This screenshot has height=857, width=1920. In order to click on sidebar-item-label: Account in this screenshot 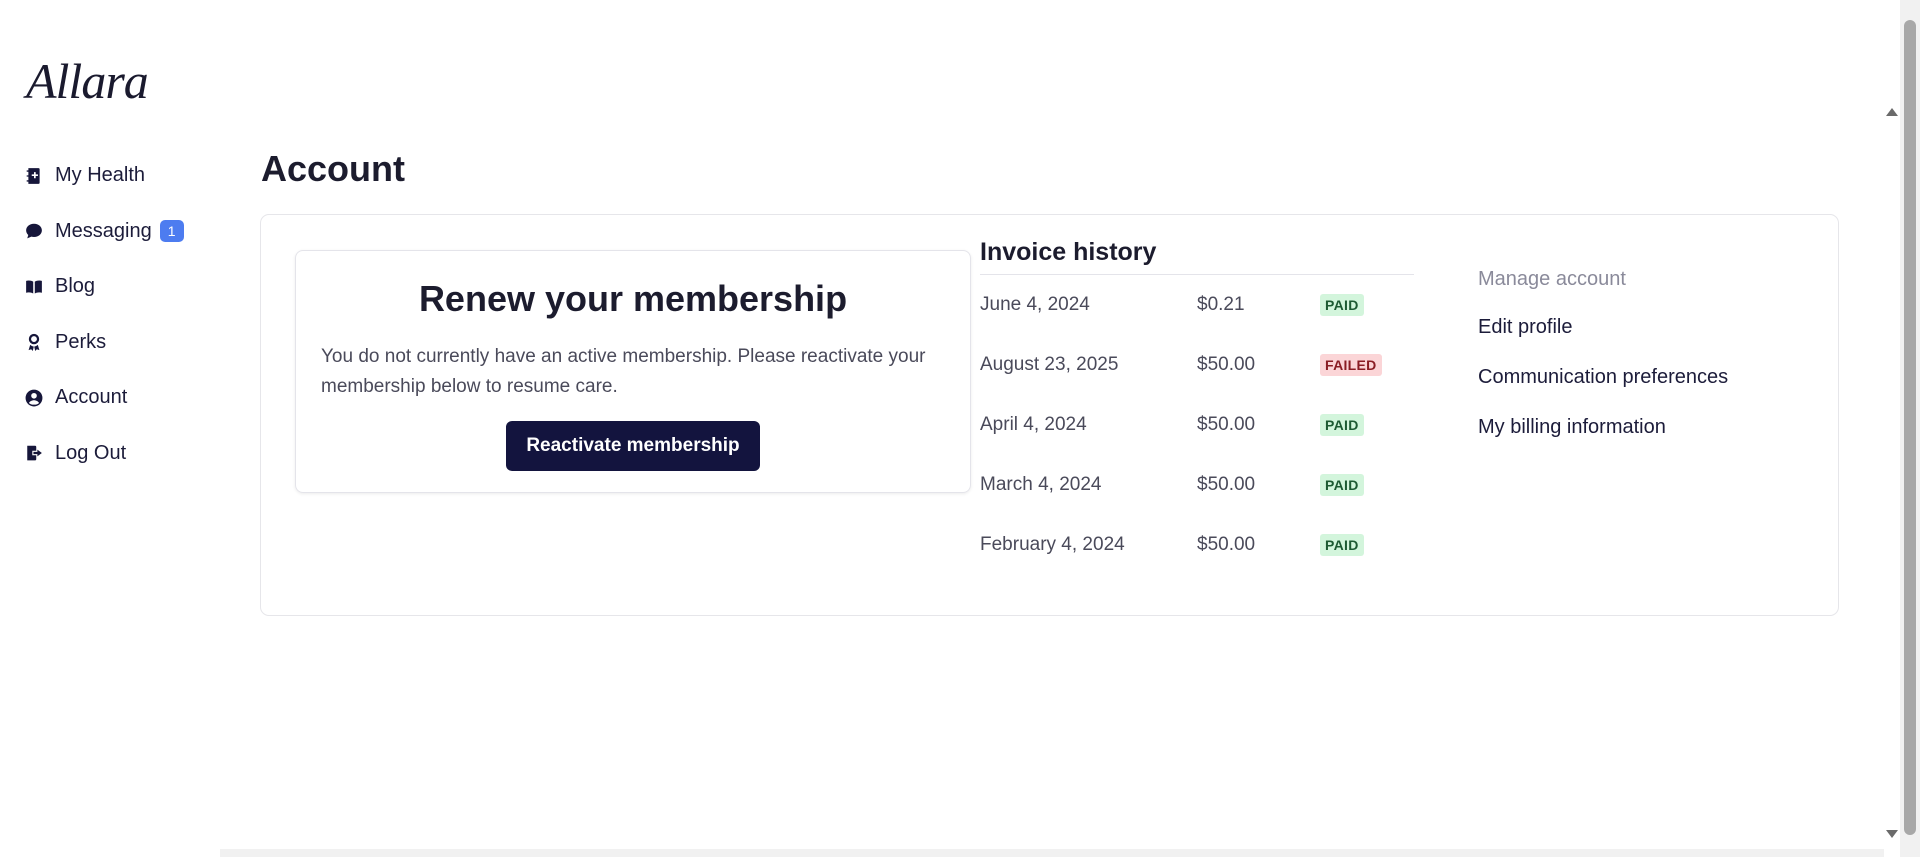, I will do `click(91, 397)`.